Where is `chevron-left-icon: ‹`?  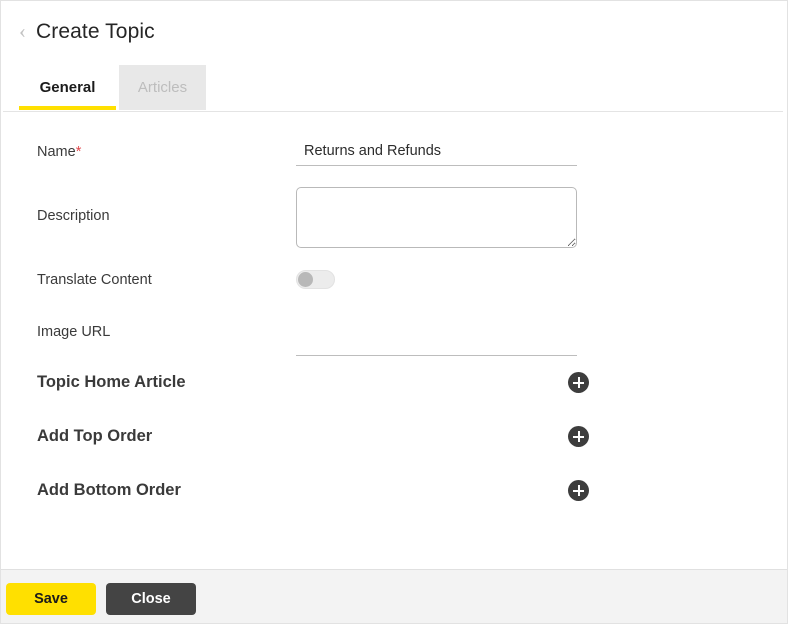 chevron-left-icon: ‹ is located at coordinates (22, 31).